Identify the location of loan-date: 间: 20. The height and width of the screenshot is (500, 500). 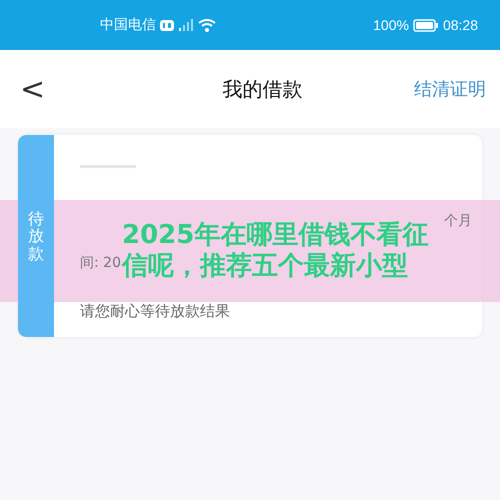
(100, 263).